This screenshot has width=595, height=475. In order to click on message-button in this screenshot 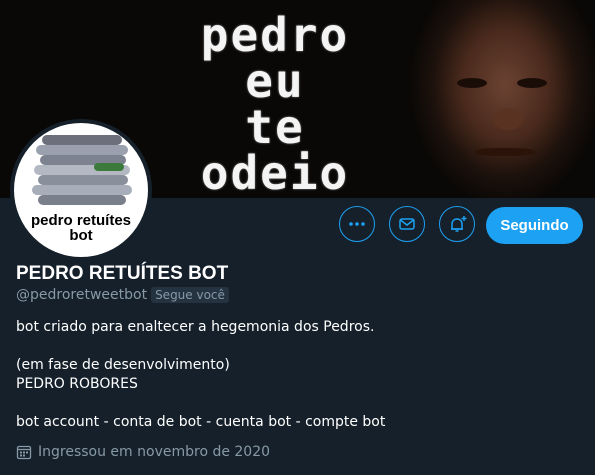, I will do `click(407, 224)`.